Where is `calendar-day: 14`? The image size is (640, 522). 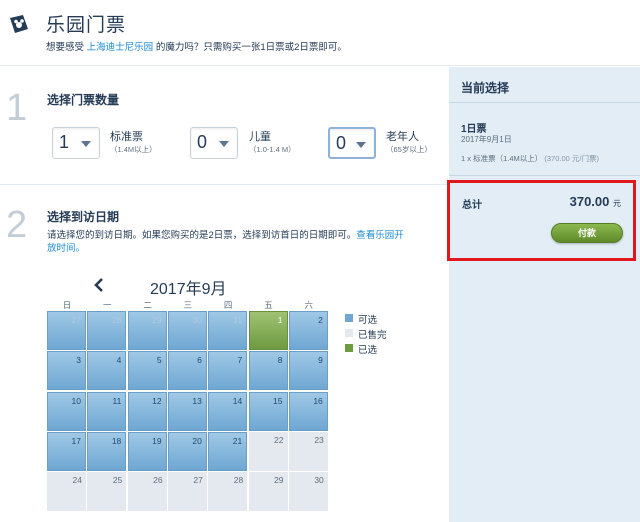
calendar-day: 14 is located at coordinates (228, 411).